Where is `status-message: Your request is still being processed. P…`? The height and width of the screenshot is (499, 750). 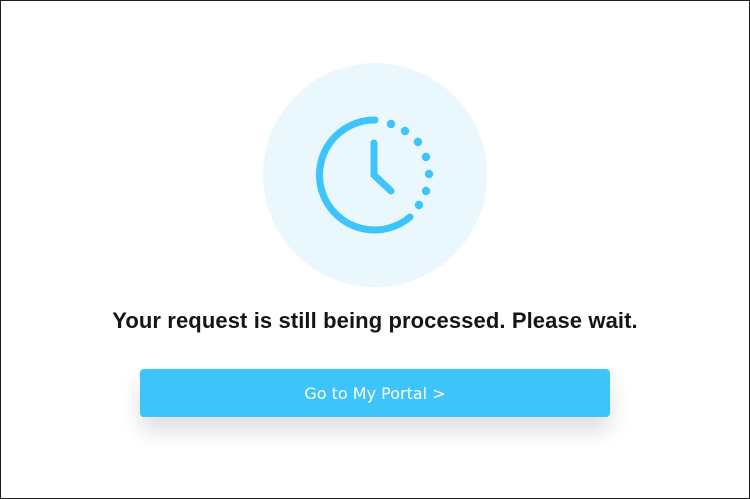
status-message: Your request is still being processed. P… is located at coordinates (375, 320).